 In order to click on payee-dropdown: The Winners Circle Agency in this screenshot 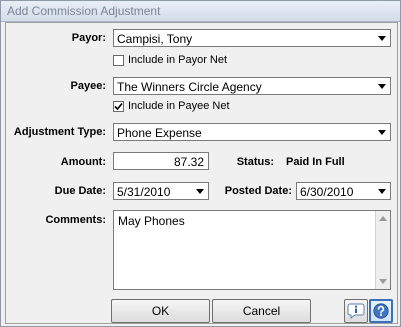, I will do `click(252, 86)`.